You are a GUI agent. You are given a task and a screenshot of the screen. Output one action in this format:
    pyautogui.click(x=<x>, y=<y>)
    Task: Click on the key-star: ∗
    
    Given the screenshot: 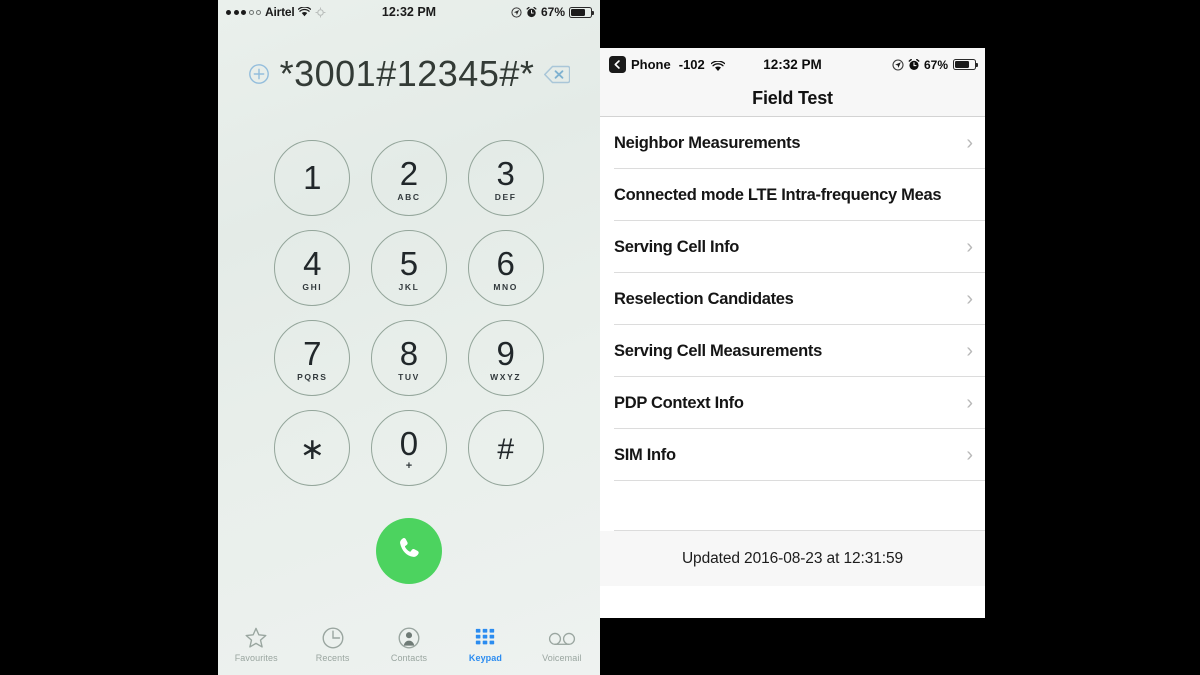 What is the action you would take?
    pyautogui.click(x=312, y=448)
    